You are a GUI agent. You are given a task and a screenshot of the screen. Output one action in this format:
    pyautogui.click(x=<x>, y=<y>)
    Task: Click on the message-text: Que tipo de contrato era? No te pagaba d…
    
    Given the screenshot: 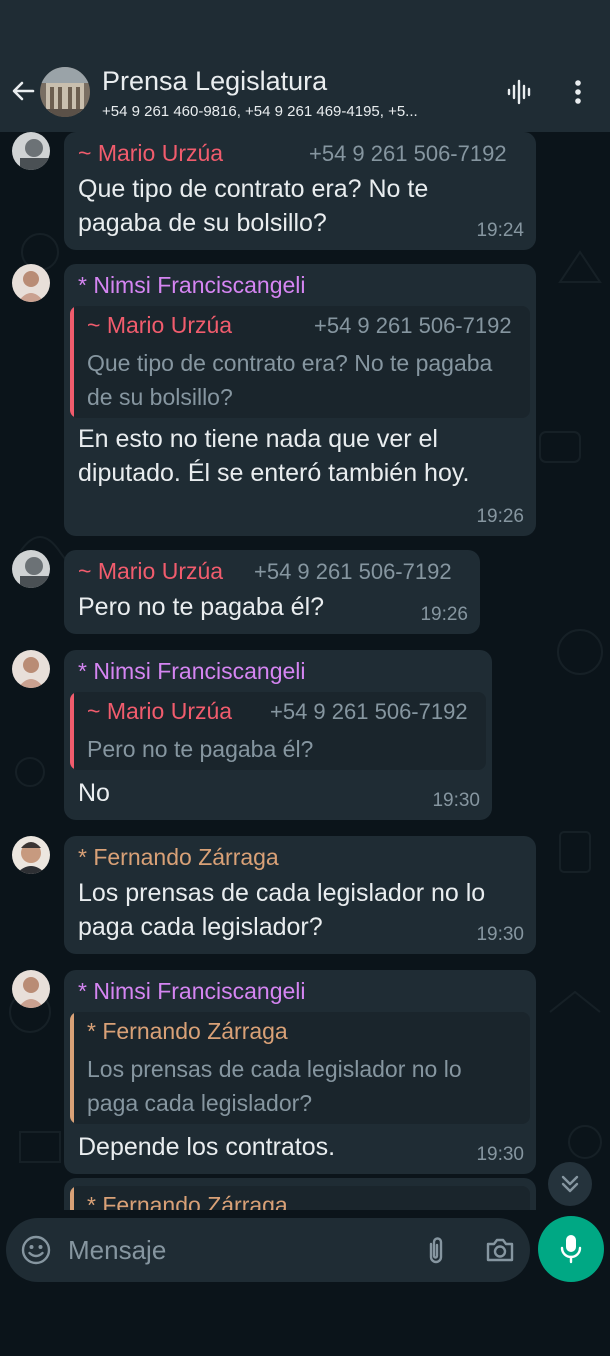 What is the action you would take?
    pyautogui.click(x=253, y=206)
    